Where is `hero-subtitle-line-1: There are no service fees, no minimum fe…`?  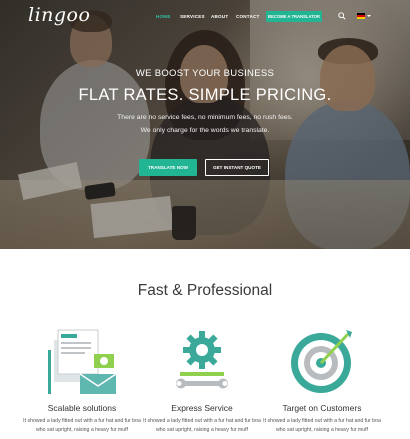 hero-subtitle-line-1: There are no service fees, no minimum fe… is located at coordinates (205, 117).